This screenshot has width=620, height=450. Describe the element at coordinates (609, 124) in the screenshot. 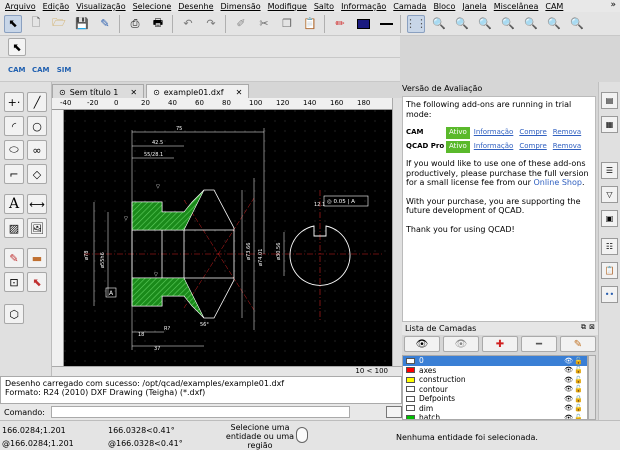

I see `library-icon: ▦` at that location.